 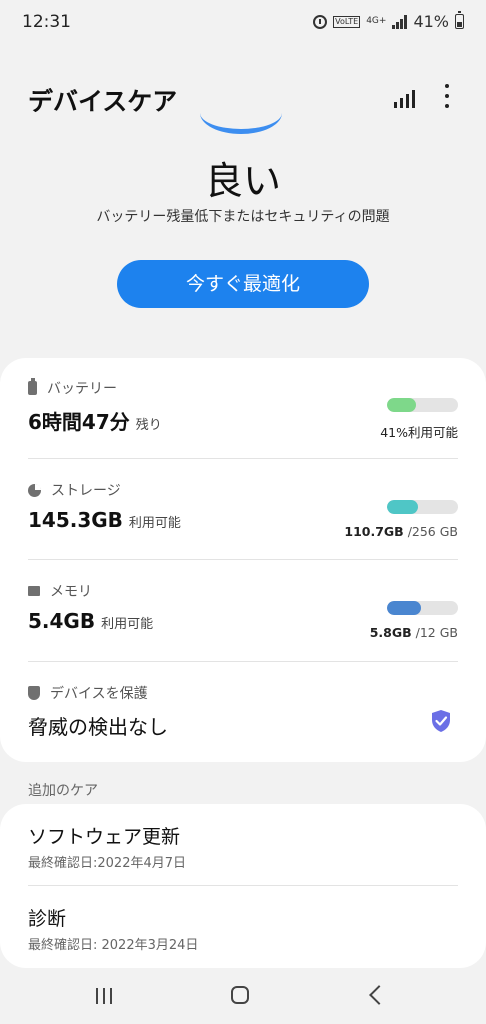 What do you see at coordinates (79, 422) in the screenshot?
I see `battery-time: 6時間47分` at bounding box center [79, 422].